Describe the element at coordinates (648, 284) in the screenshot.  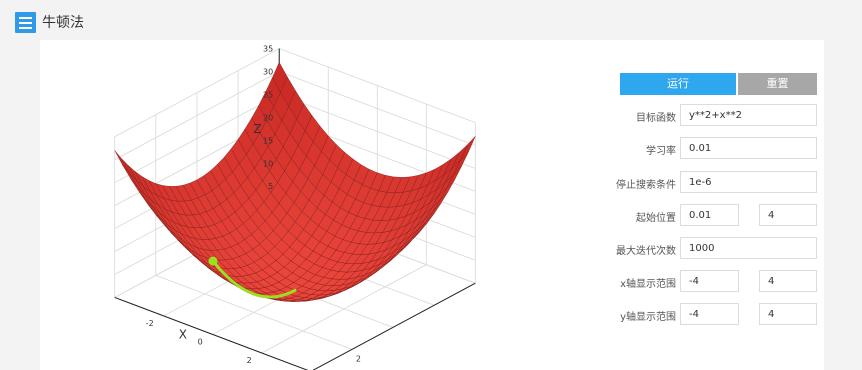
I see `xrange-label: x轴显示范围` at that location.